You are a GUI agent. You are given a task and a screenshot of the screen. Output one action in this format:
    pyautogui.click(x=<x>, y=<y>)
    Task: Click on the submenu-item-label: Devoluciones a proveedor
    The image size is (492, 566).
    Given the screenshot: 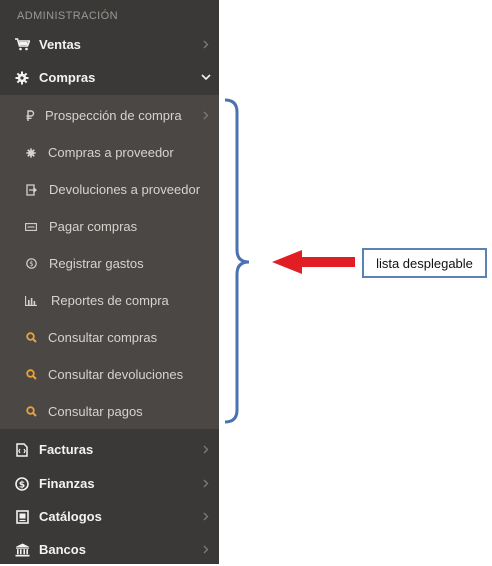 What is the action you would take?
    pyautogui.click(x=125, y=189)
    